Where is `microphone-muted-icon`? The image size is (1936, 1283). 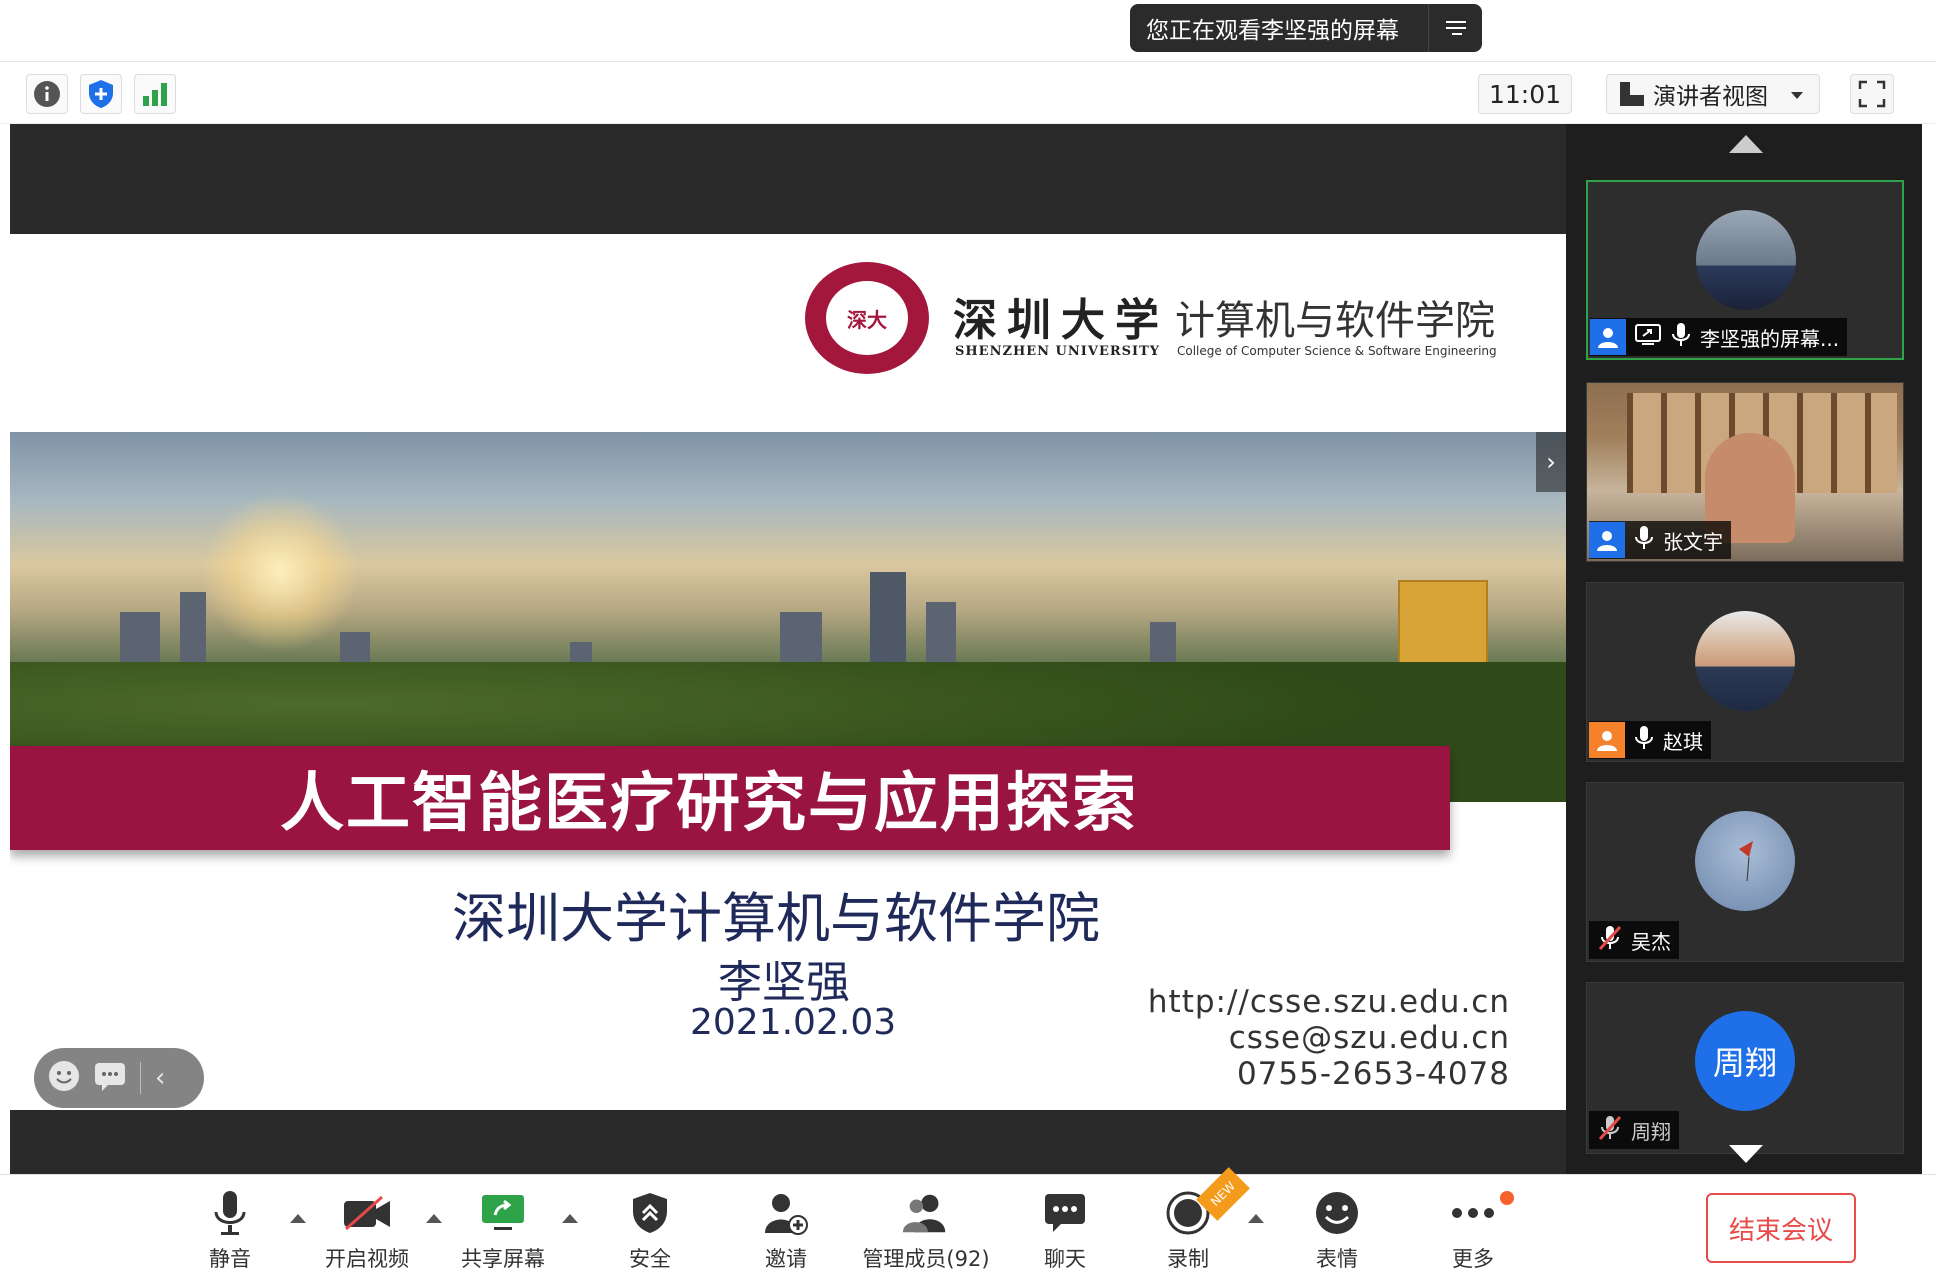
microphone-muted-icon is located at coordinates (1606, 1130).